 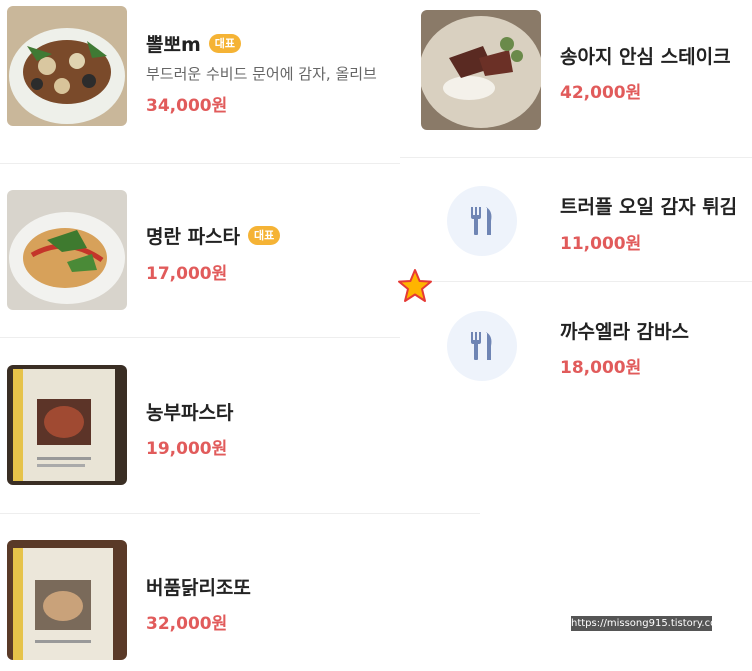 What do you see at coordinates (261, 74) in the screenshot?
I see `menu-item-description: 부드러운 수비드 문어에 감자, 올리브` at bounding box center [261, 74].